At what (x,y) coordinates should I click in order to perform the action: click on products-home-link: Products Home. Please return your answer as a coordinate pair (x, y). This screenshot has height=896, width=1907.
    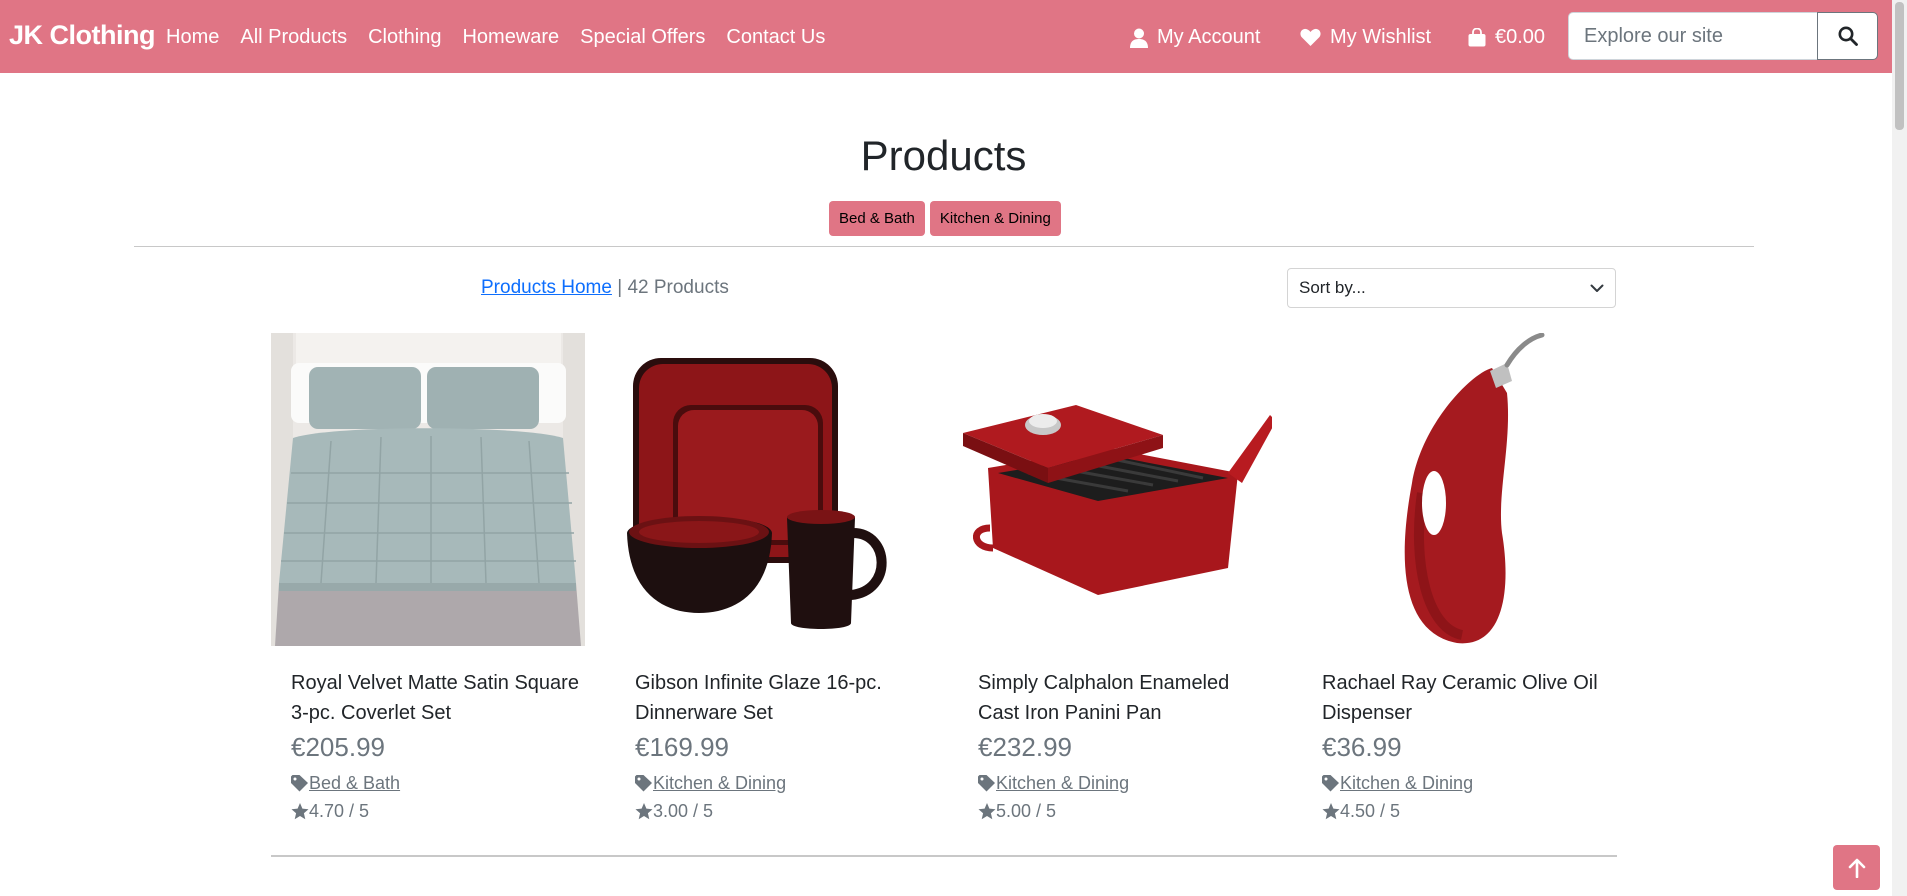
    Looking at the image, I should click on (546, 287).